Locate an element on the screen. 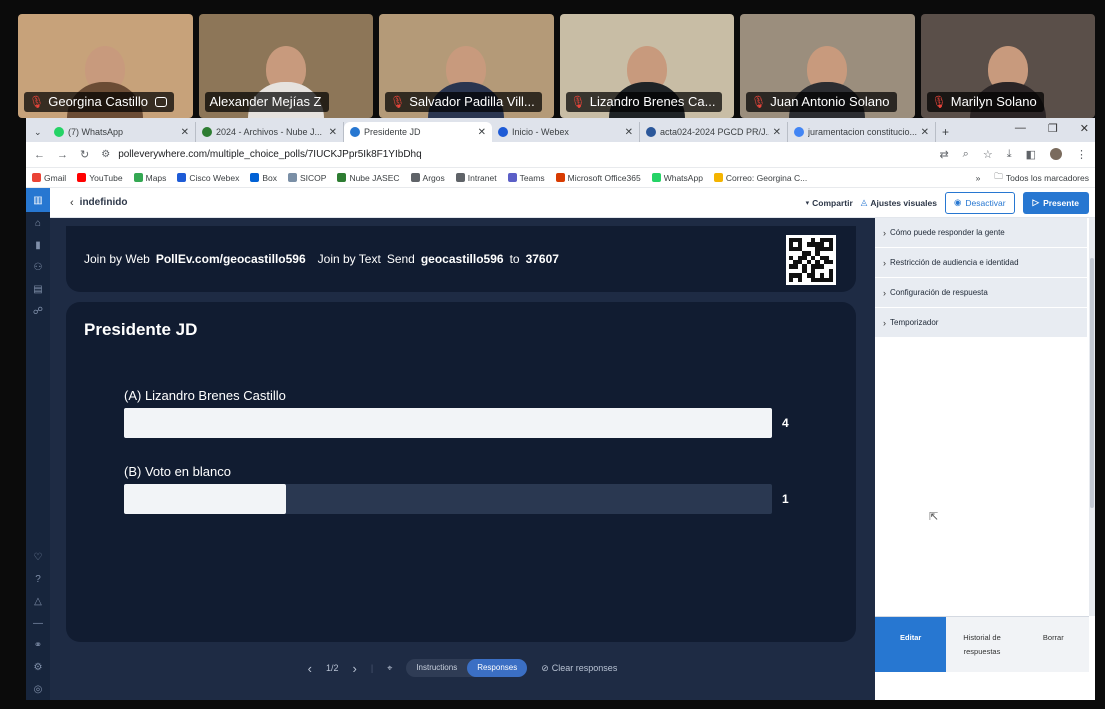  bookmark-item: Microsoft Office365 is located at coordinates (598, 178).